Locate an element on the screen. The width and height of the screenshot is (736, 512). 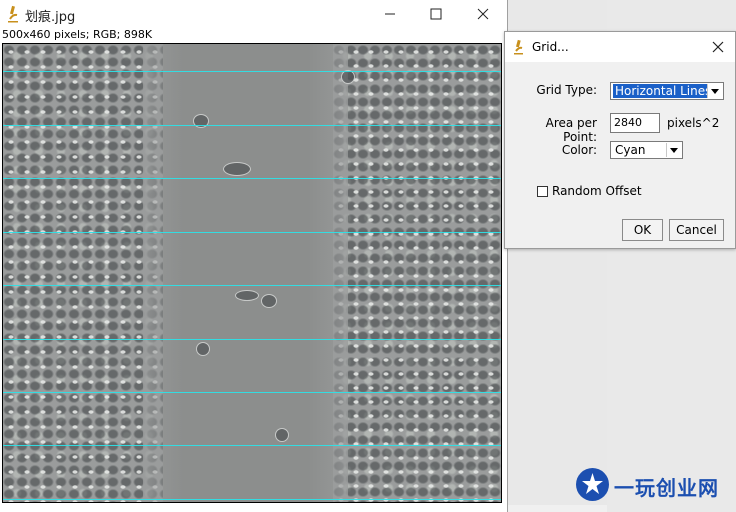
logo-emblem-glyph is located at coordinates (592, 483).